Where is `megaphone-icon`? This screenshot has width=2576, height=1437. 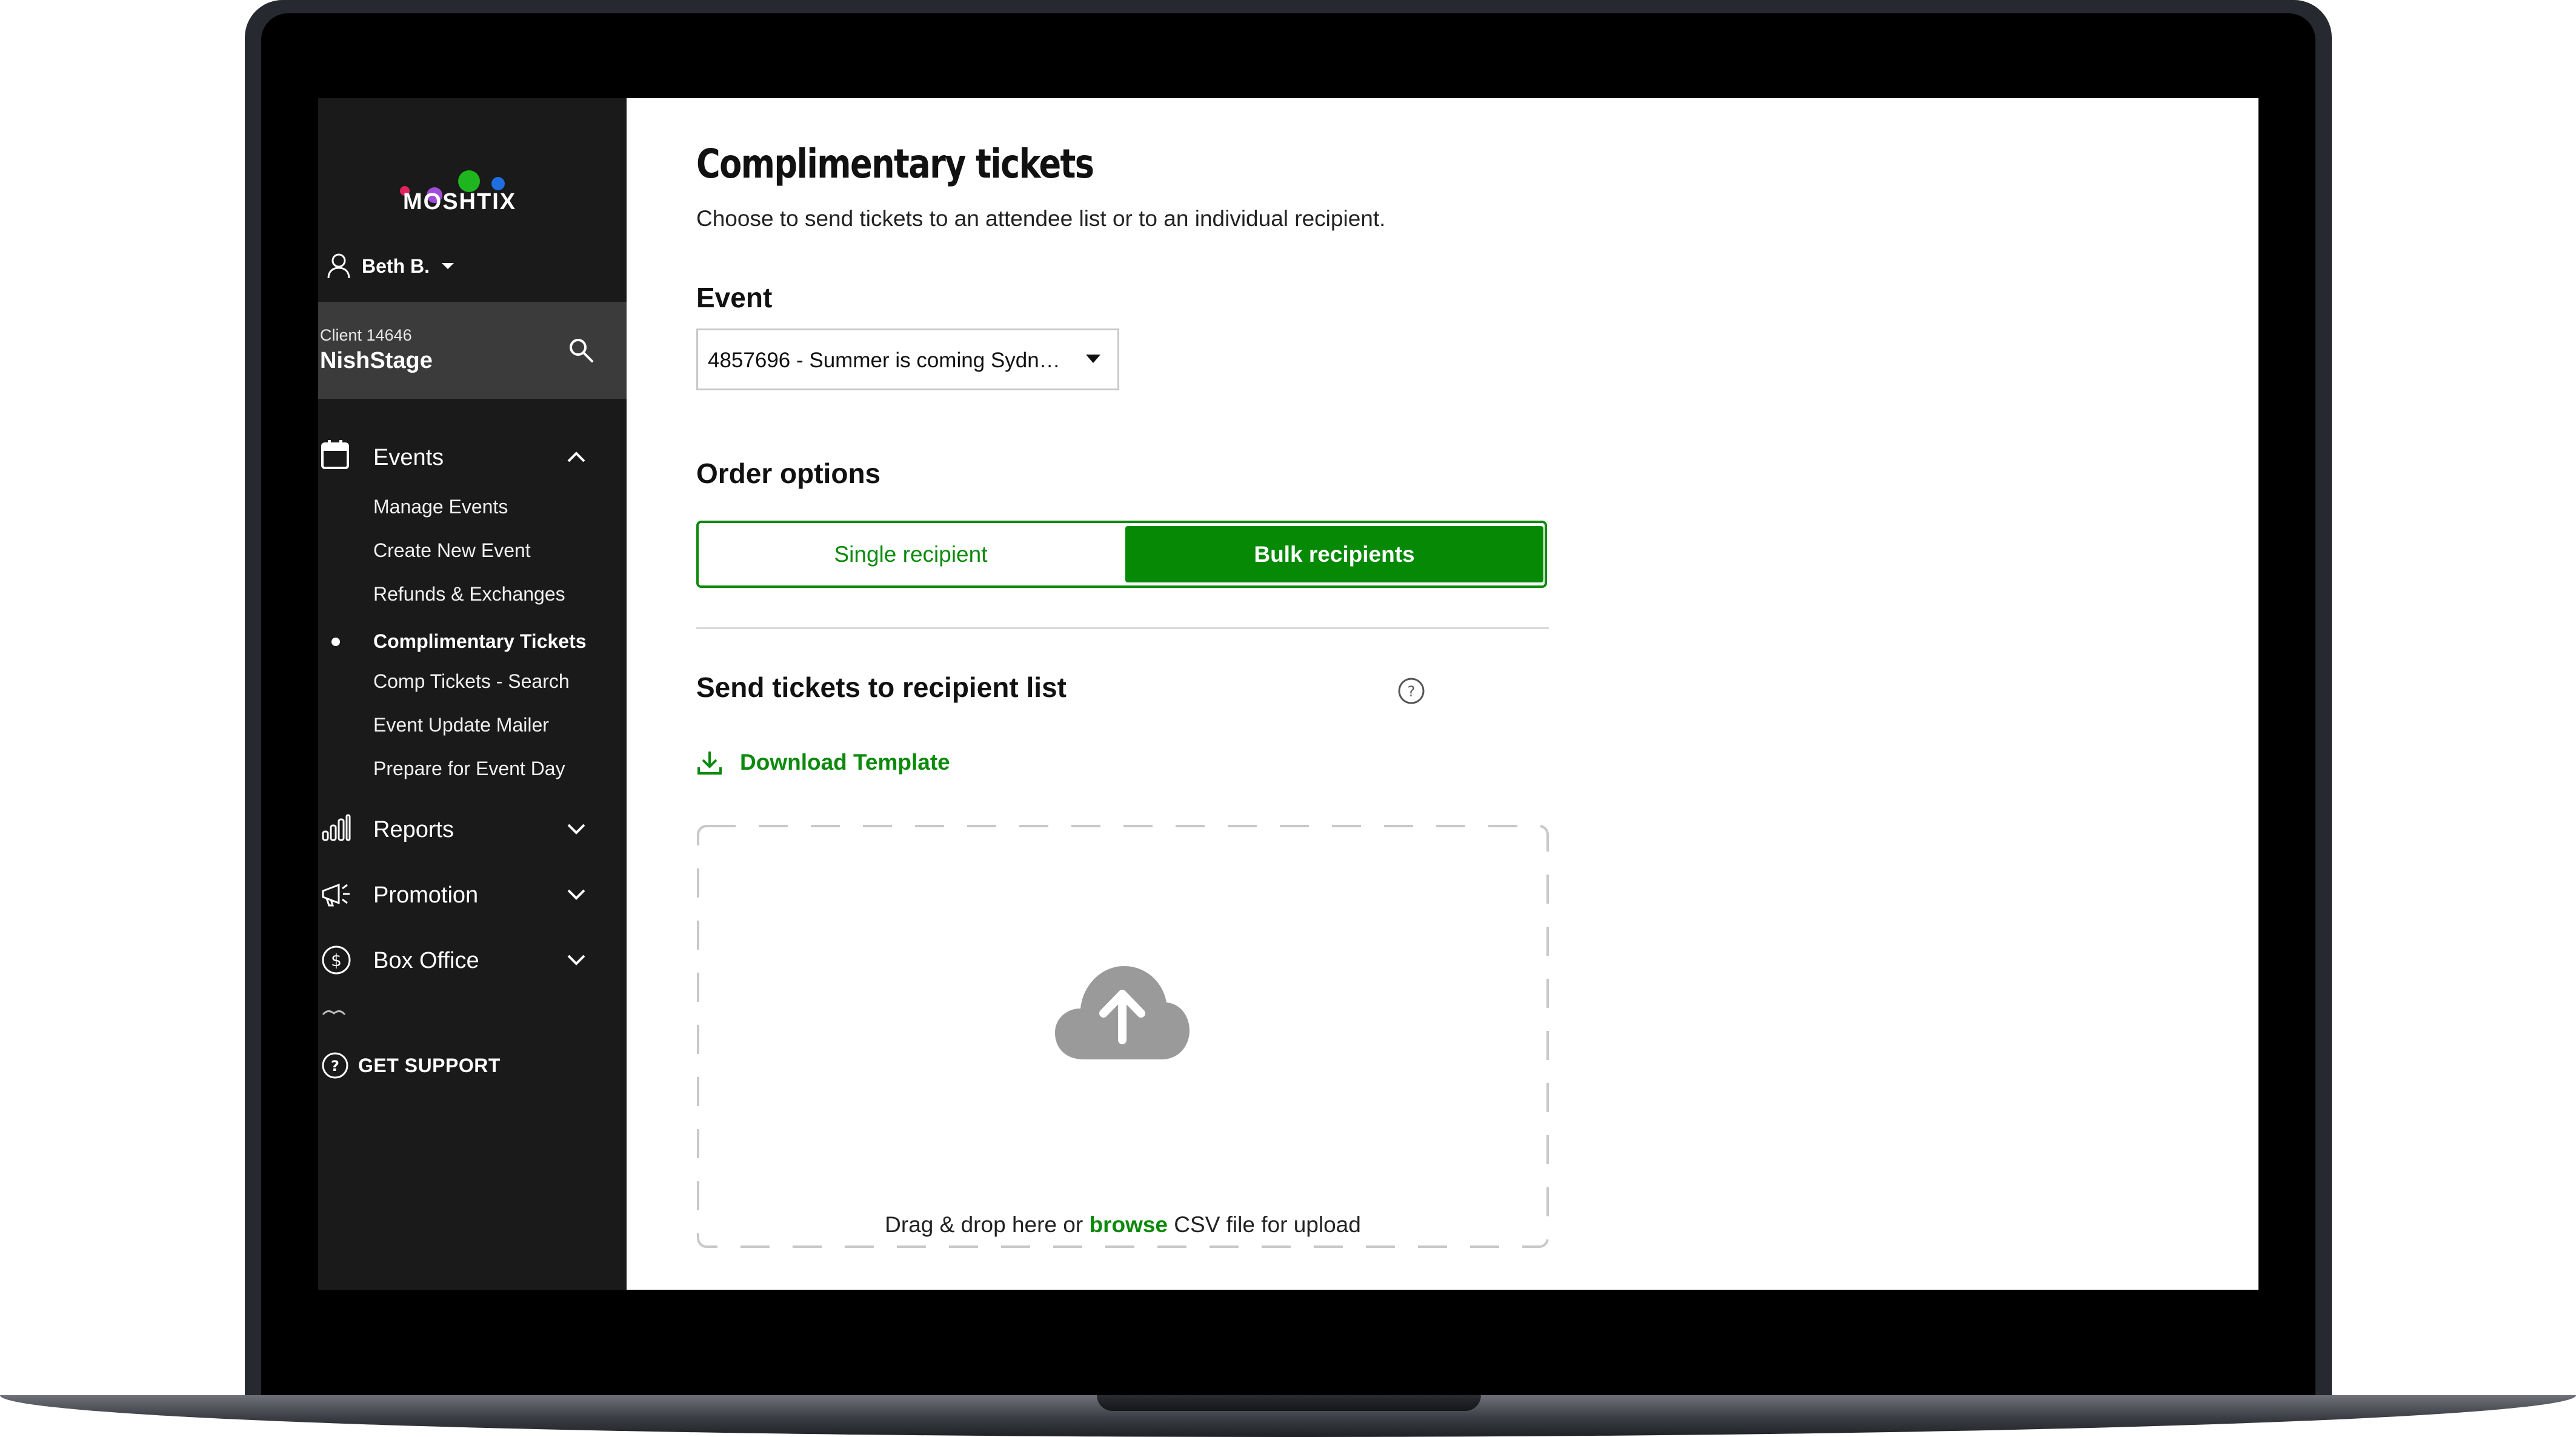
megaphone-icon is located at coordinates (336, 895).